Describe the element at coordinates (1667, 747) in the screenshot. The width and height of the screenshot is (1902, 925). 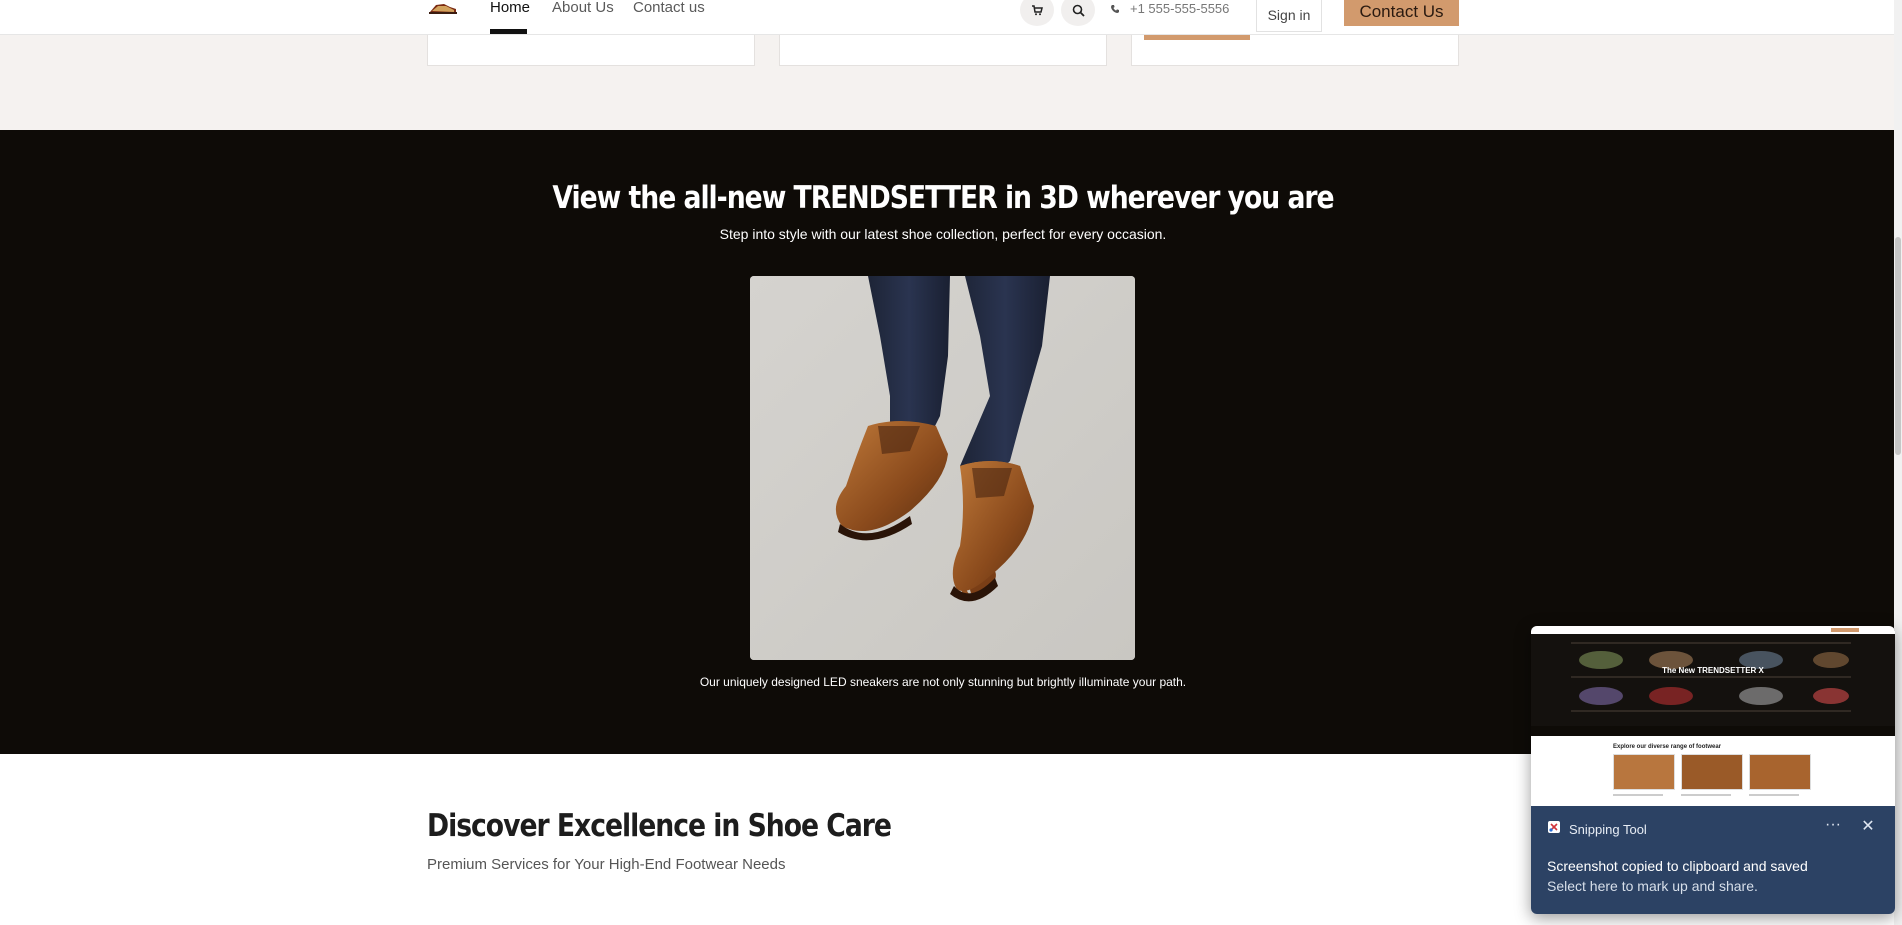
I see `preview-section-title: Explore our diverse range of footwear` at that location.